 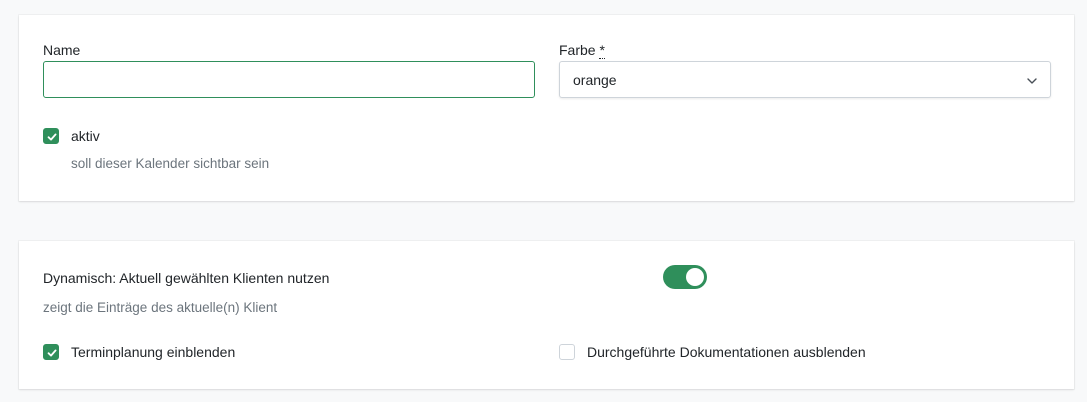 I want to click on chevron-down-icon, so click(x=1032, y=80).